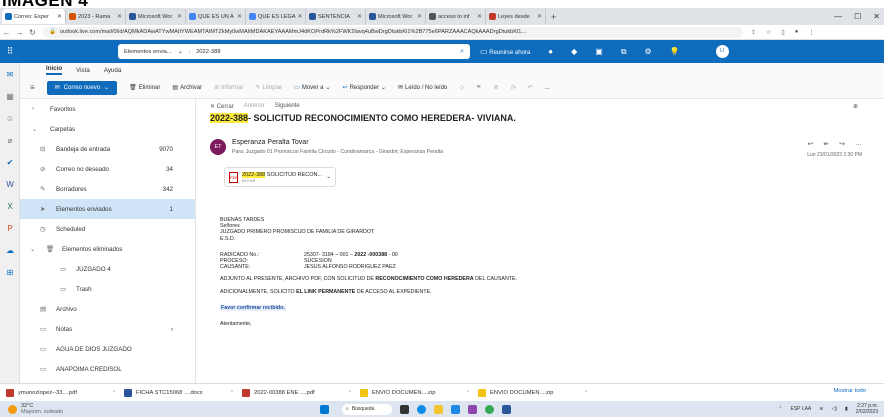 The image size is (884, 417). Describe the element at coordinates (61, 392) in the screenshot. I see `download-item: ymunozlopez--33....pdf ⌃` at that location.